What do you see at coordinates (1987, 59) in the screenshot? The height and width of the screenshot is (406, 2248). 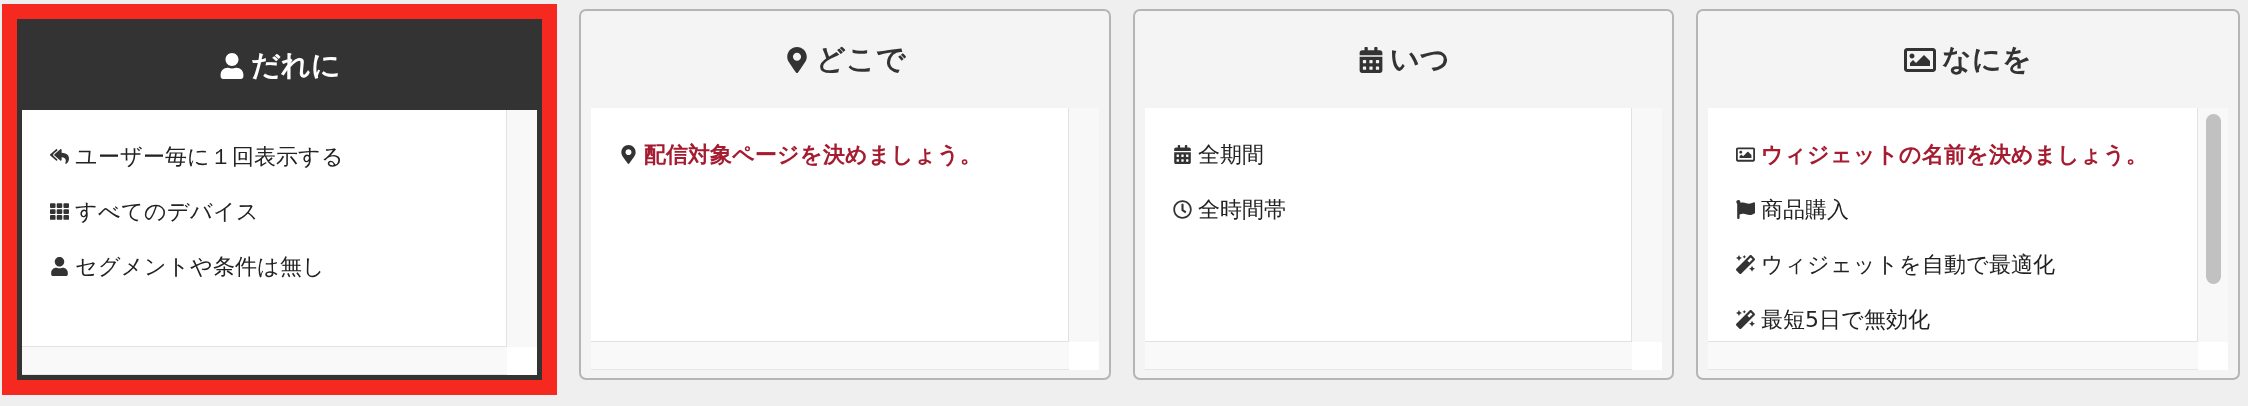 I see `card-title: なにを` at bounding box center [1987, 59].